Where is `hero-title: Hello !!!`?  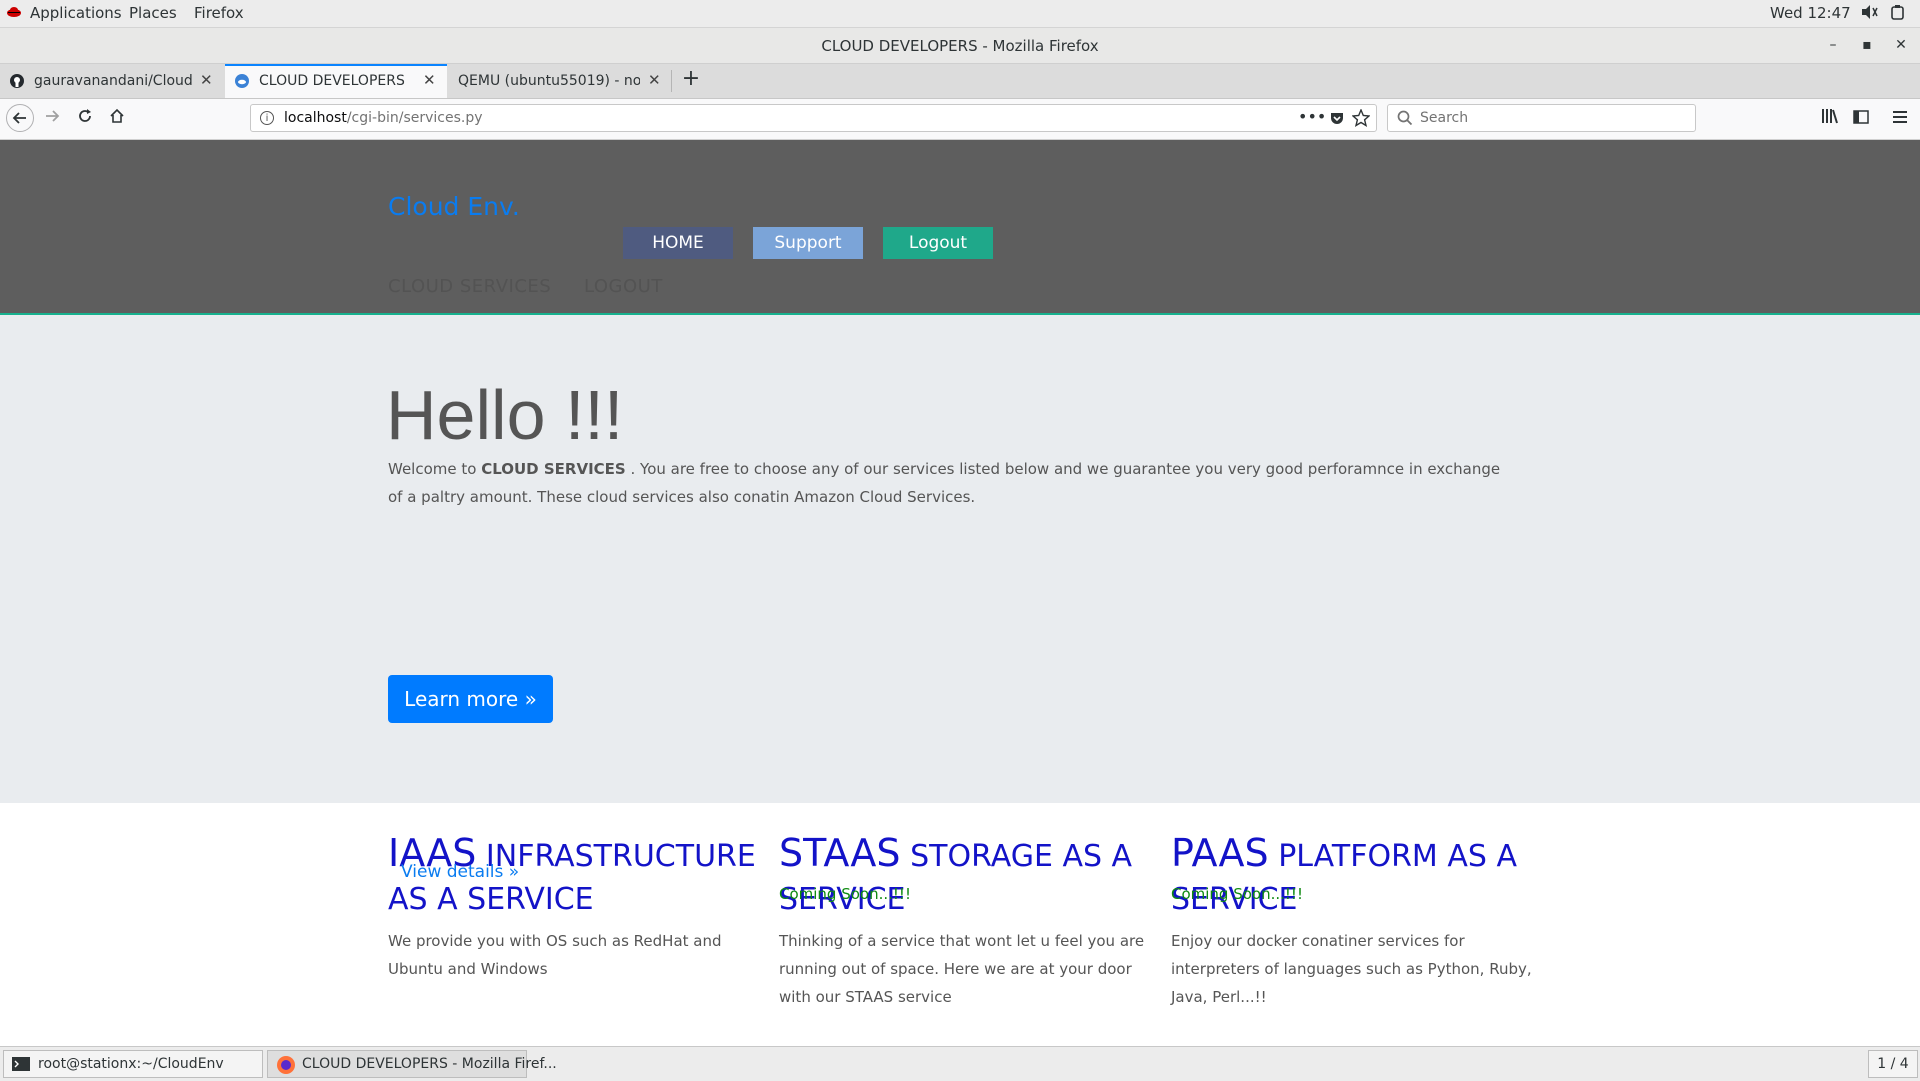 hero-title: Hello !!! is located at coordinates (505, 415).